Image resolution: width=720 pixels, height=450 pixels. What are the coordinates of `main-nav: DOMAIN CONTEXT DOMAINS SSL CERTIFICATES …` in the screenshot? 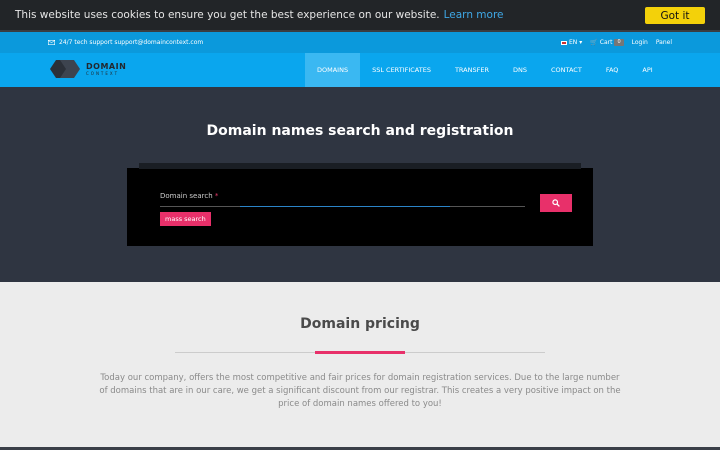 It's located at (360, 70).